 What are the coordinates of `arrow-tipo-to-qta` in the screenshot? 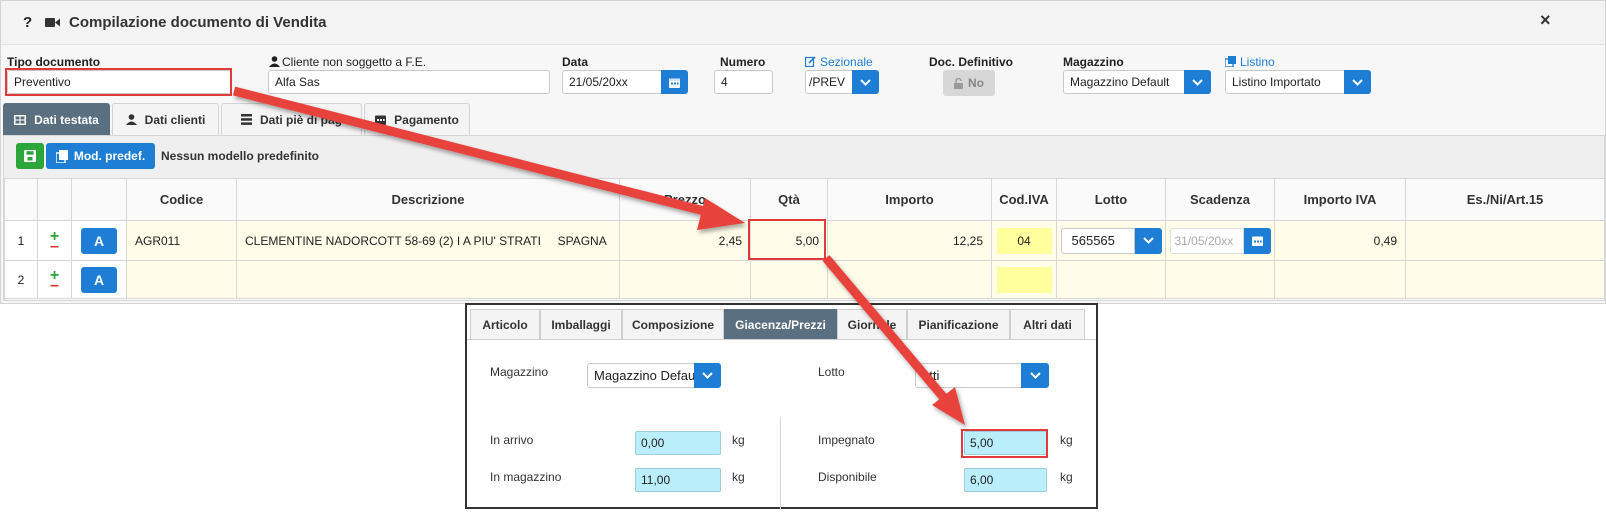 It's located at (488, 158).